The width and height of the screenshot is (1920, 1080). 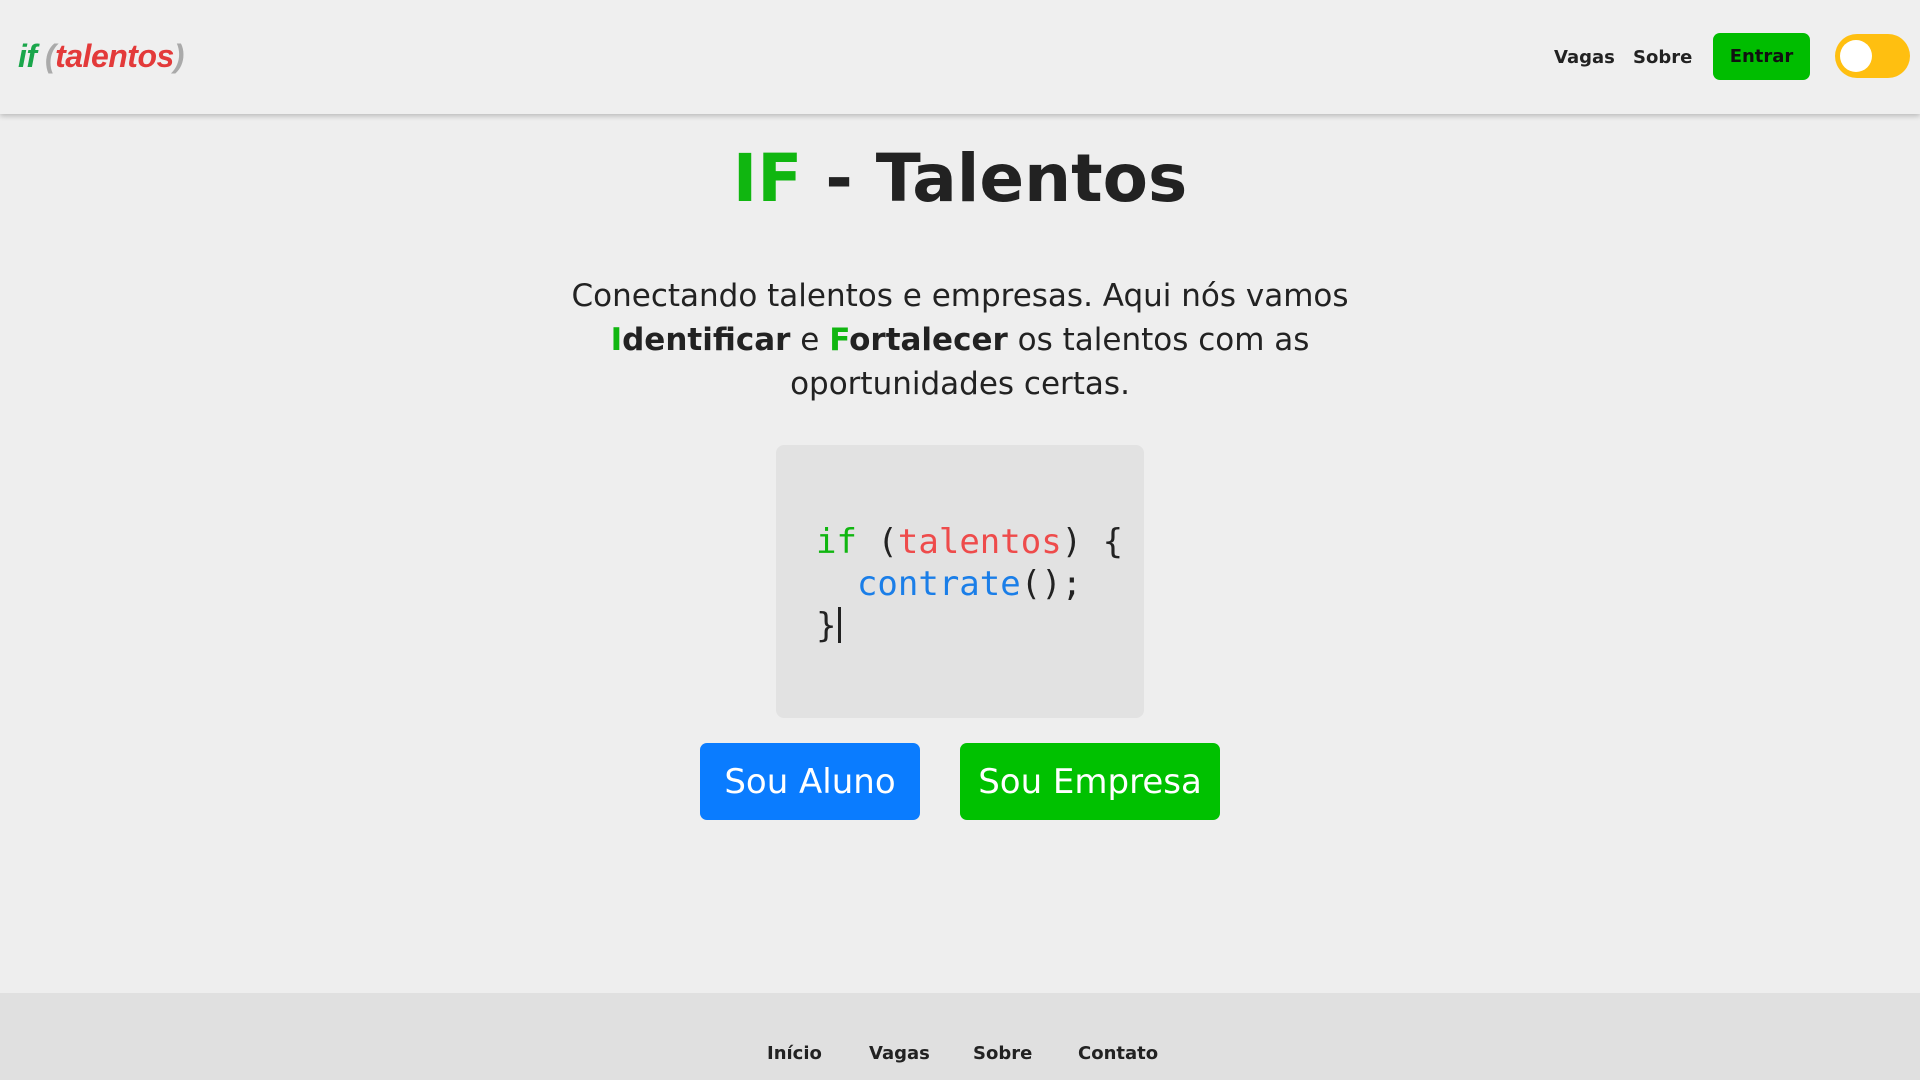 I want to click on nav-link-vagas: Vagas, so click(x=1584, y=57).